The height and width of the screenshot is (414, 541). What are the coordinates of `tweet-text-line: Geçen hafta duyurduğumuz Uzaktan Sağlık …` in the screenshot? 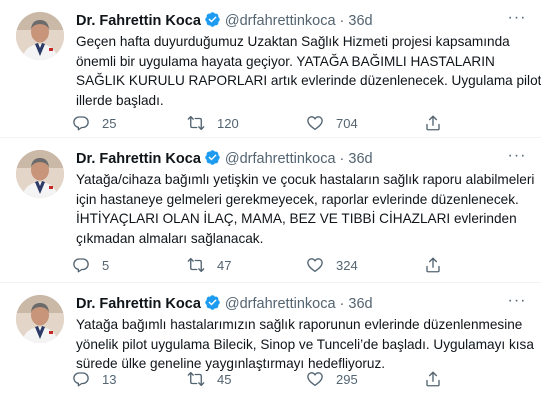 It's located at (293, 41).